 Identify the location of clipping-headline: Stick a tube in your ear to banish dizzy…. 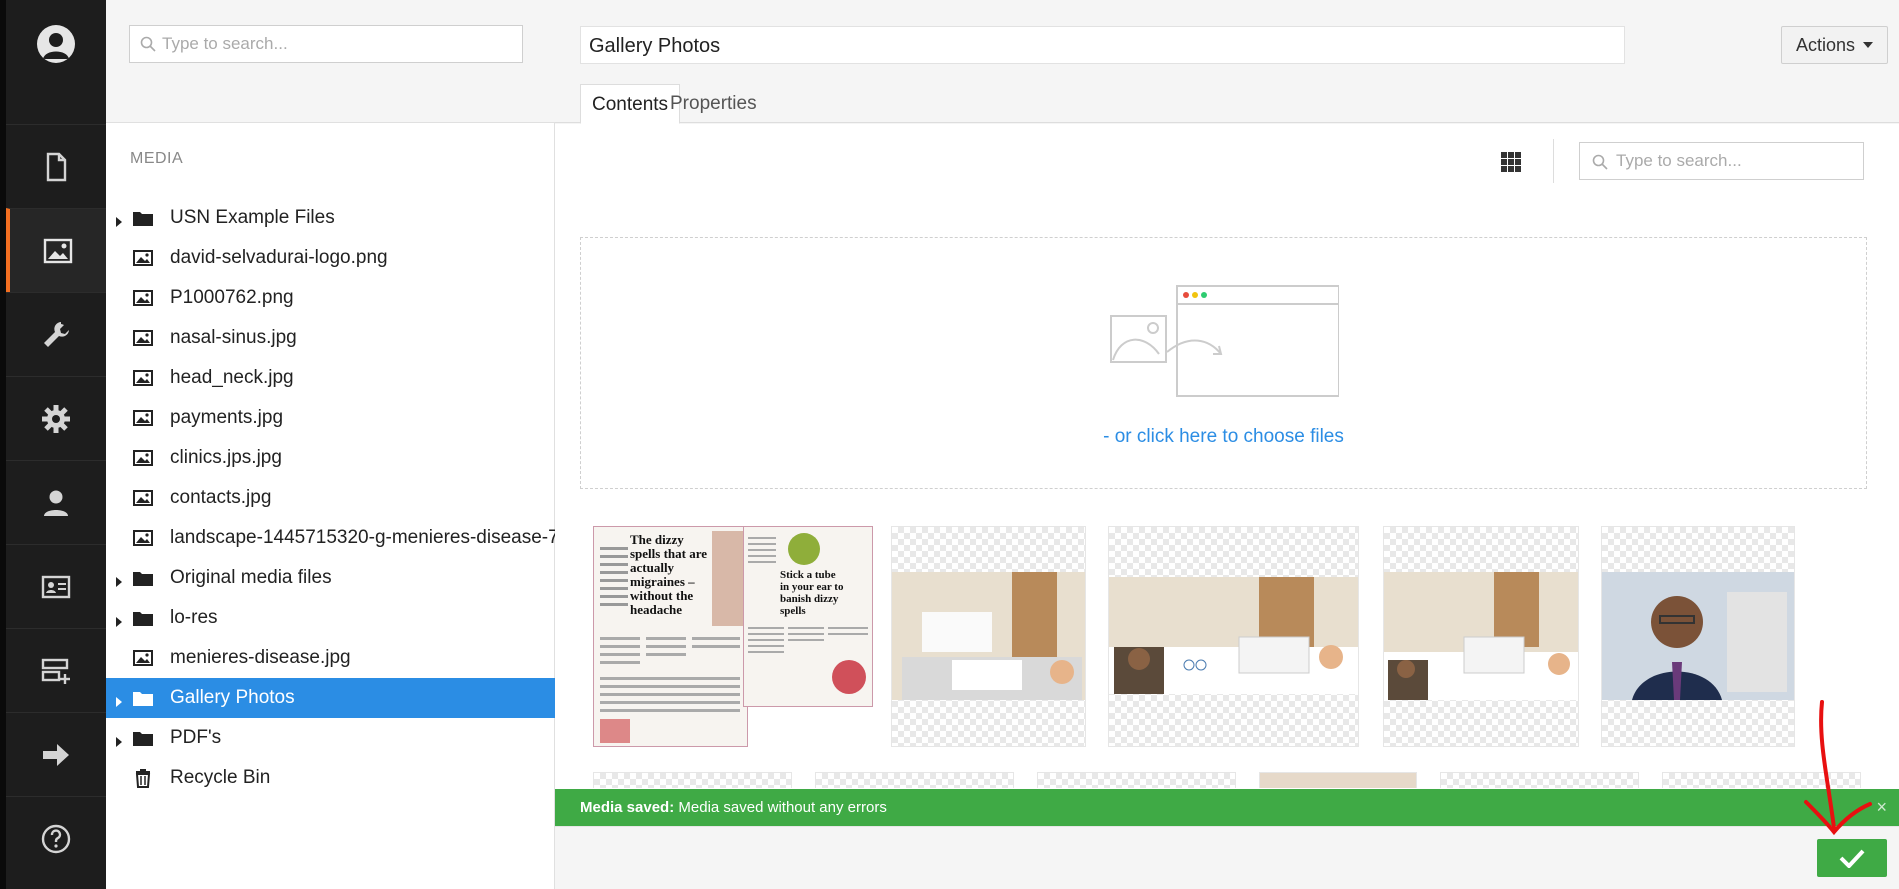
(812, 593).